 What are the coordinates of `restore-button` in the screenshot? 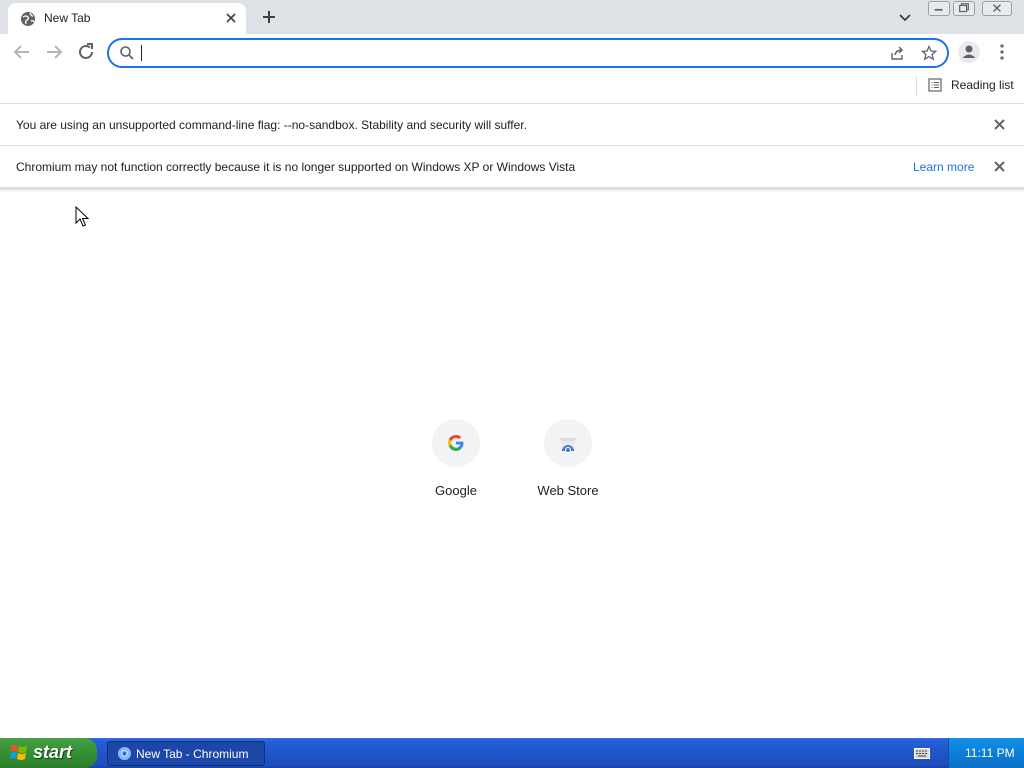 It's located at (964, 8).